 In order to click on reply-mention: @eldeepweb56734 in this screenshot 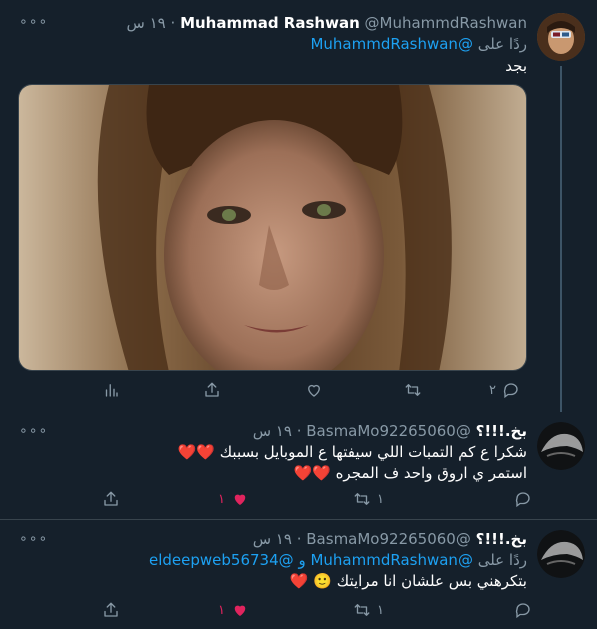, I will do `click(221, 560)`.